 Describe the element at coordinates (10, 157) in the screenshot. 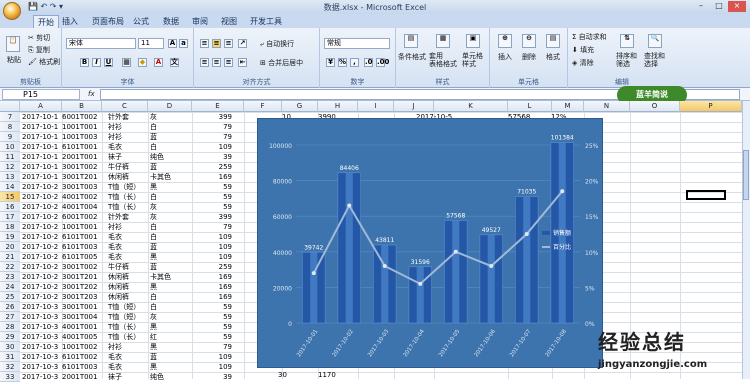

I see `row-header: 11` at that location.